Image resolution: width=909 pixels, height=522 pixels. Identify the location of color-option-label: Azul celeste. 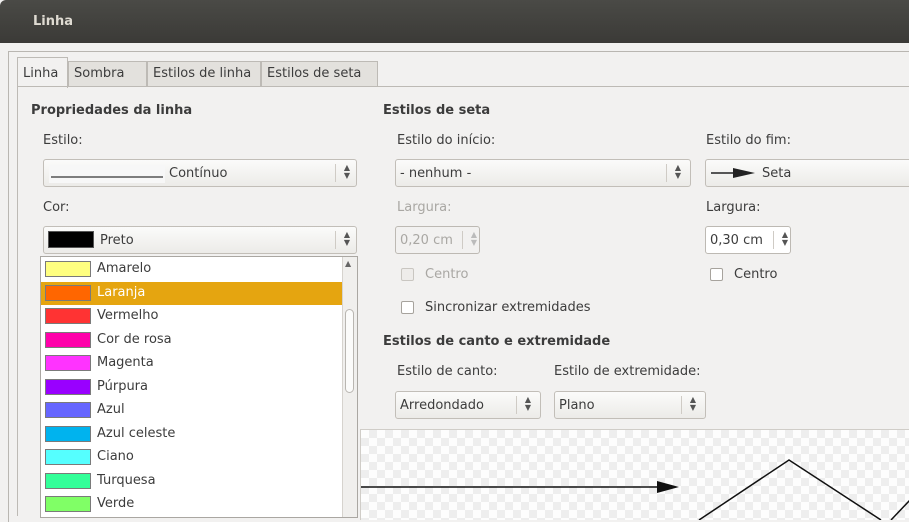
(136, 433).